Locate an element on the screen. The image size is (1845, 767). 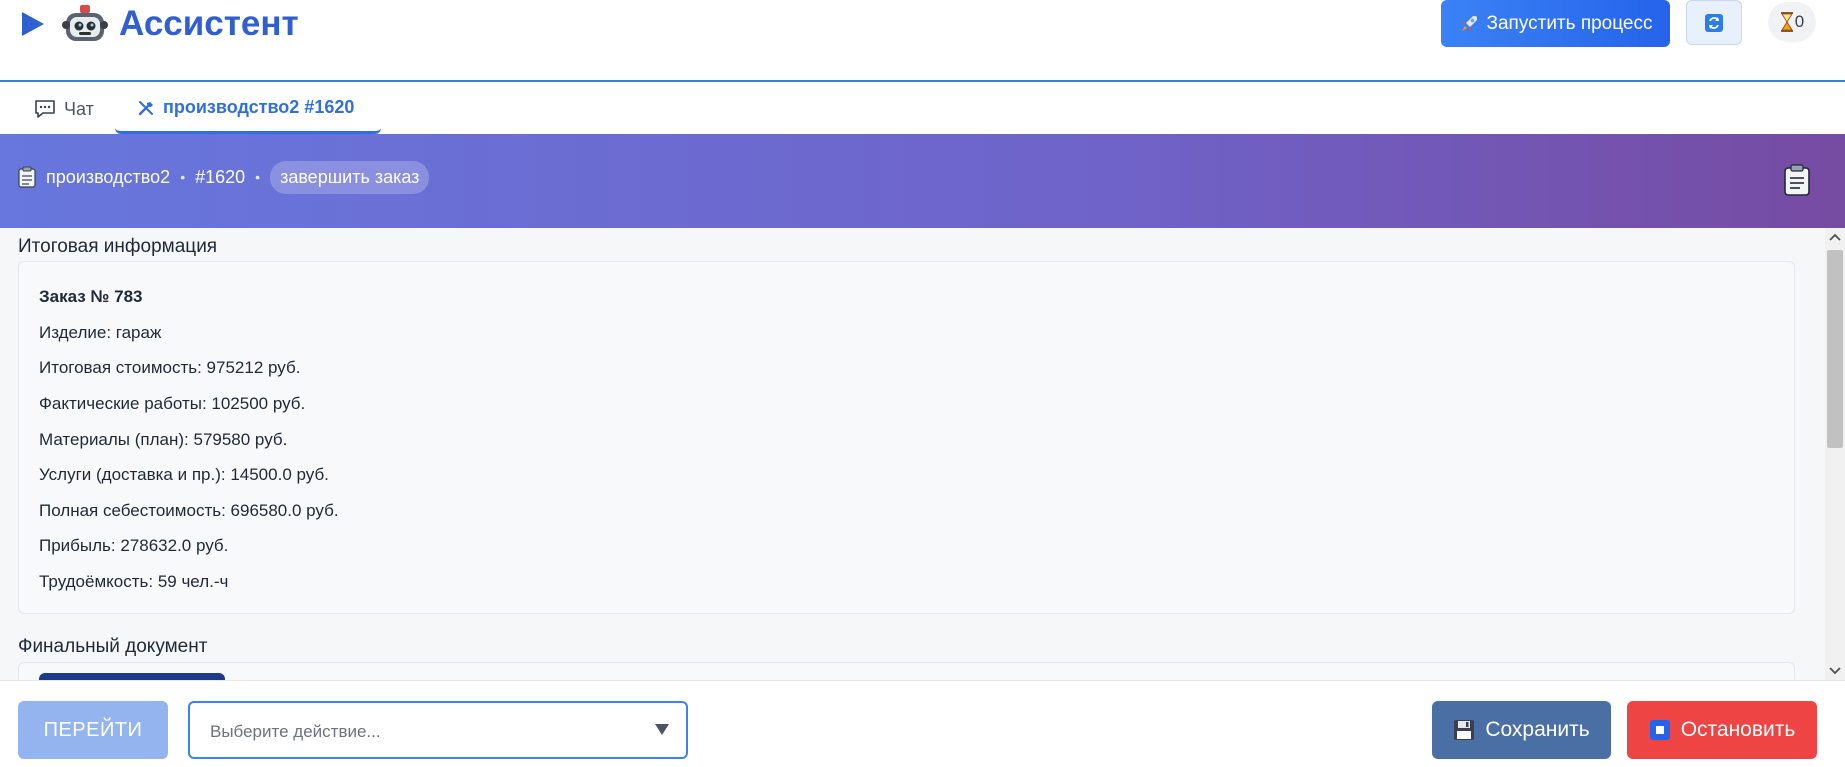
stop-label: Остановить is located at coordinates (1738, 729).